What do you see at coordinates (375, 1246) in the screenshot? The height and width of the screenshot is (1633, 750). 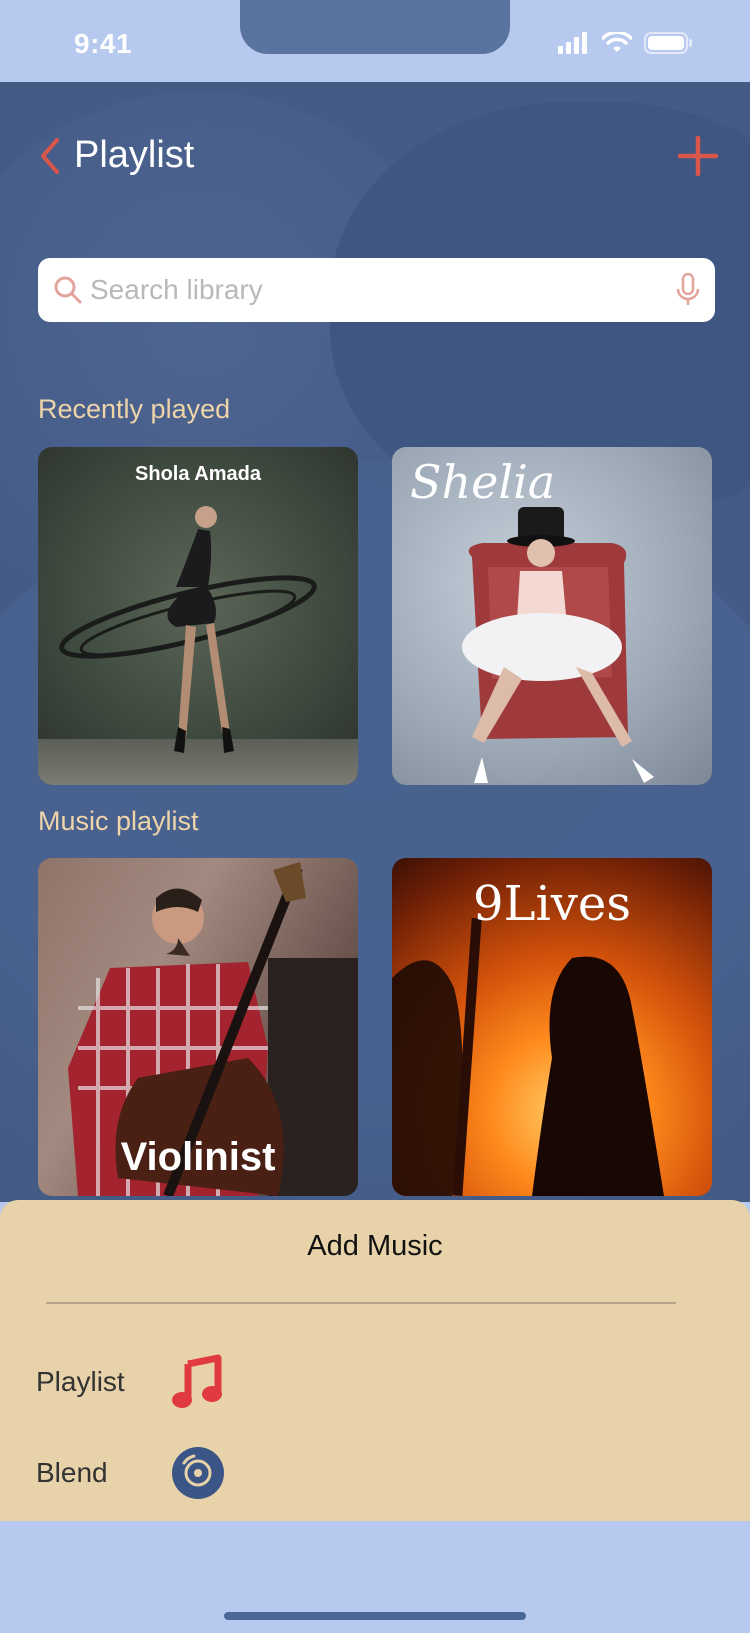 I see `sheet-title: Add Music` at bounding box center [375, 1246].